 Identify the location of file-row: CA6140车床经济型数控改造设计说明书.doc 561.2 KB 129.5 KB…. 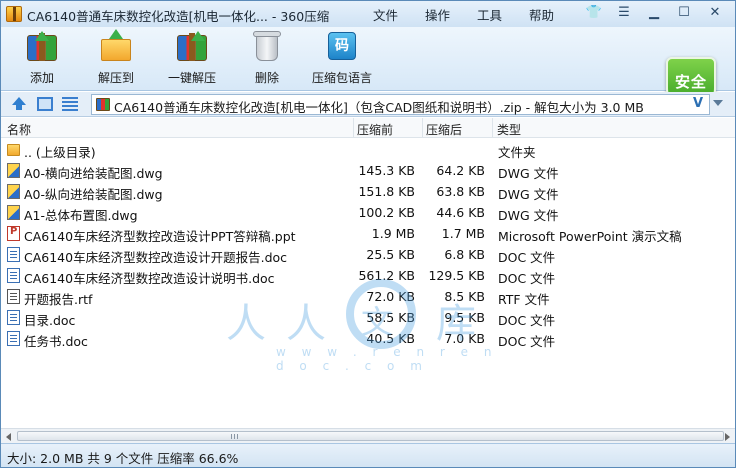
(368, 275).